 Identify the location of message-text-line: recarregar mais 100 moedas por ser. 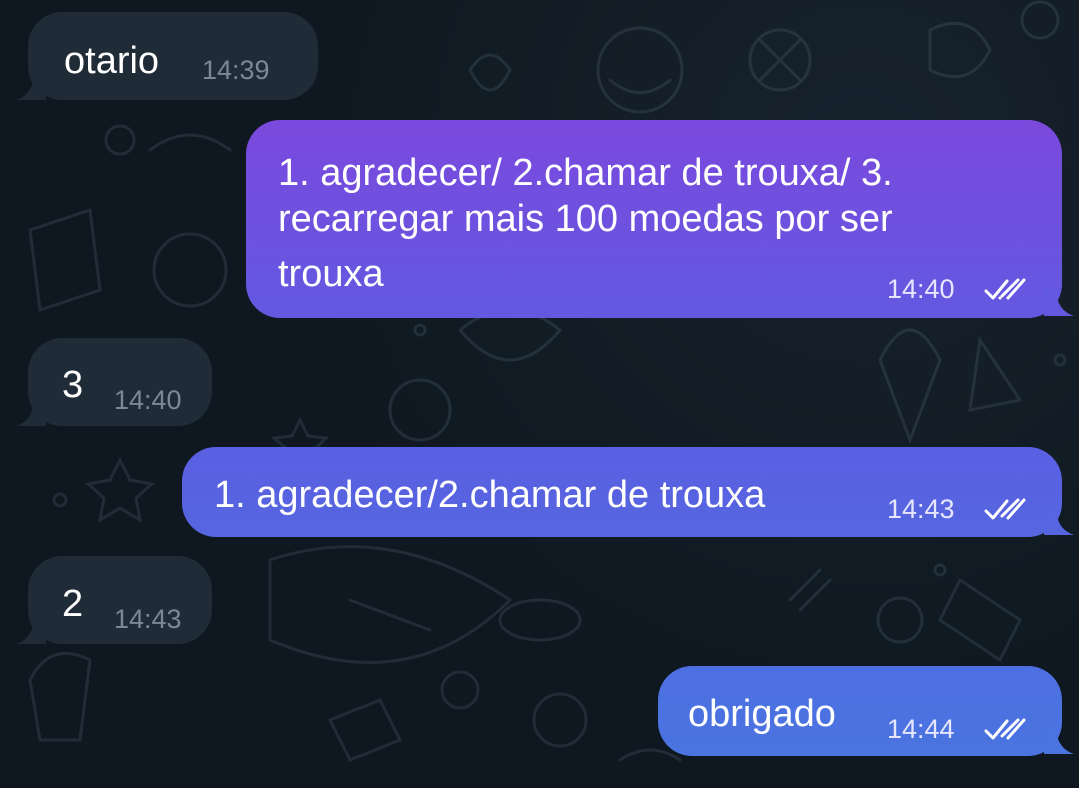
(585, 219).